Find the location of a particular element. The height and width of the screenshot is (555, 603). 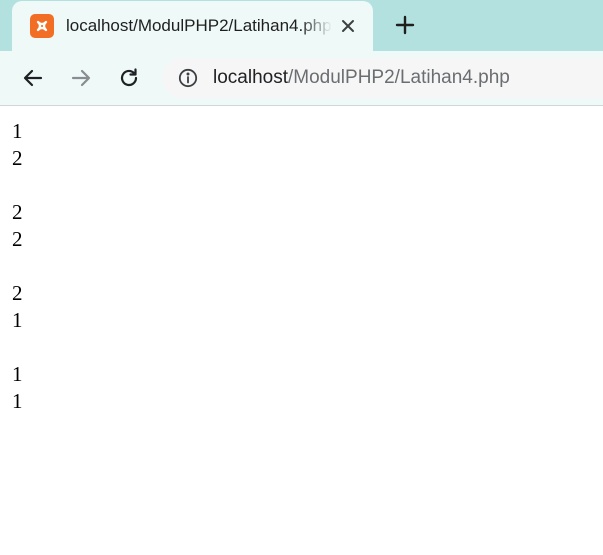

arrow-left-icon is located at coordinates (33, 78).